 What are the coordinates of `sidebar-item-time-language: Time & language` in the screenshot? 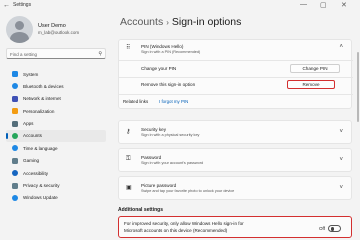 It's located at (56, 148).